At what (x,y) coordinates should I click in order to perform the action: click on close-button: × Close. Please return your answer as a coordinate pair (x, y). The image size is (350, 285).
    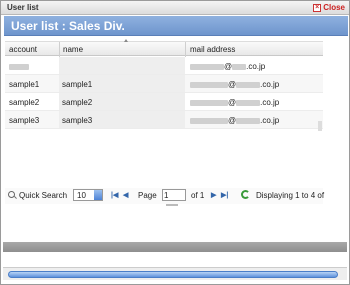
    Looking at the image, I should click on (329, 7).